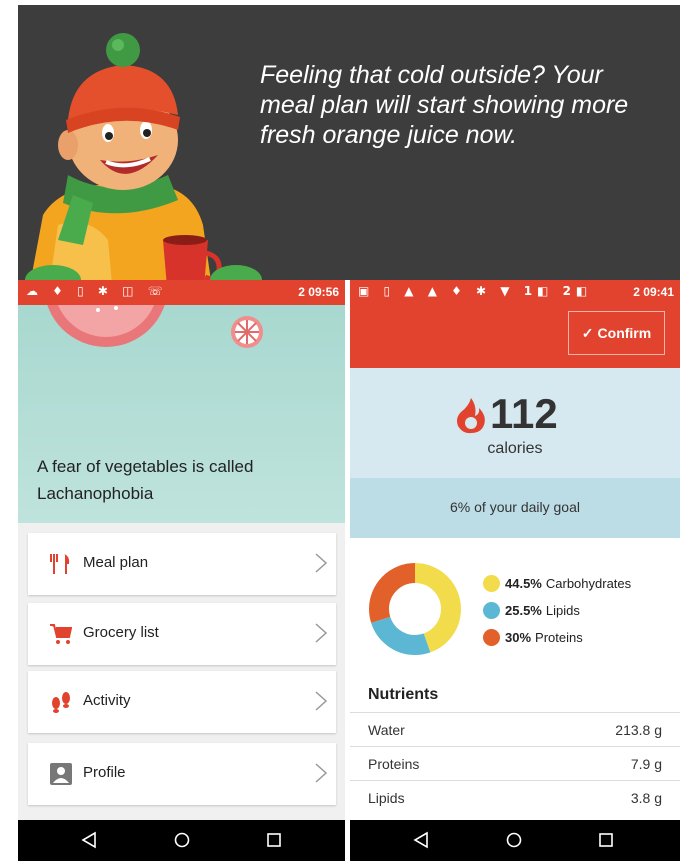 The image size is (681, 861). I want to click on menu-item-label: Activity, so click(107, 700).